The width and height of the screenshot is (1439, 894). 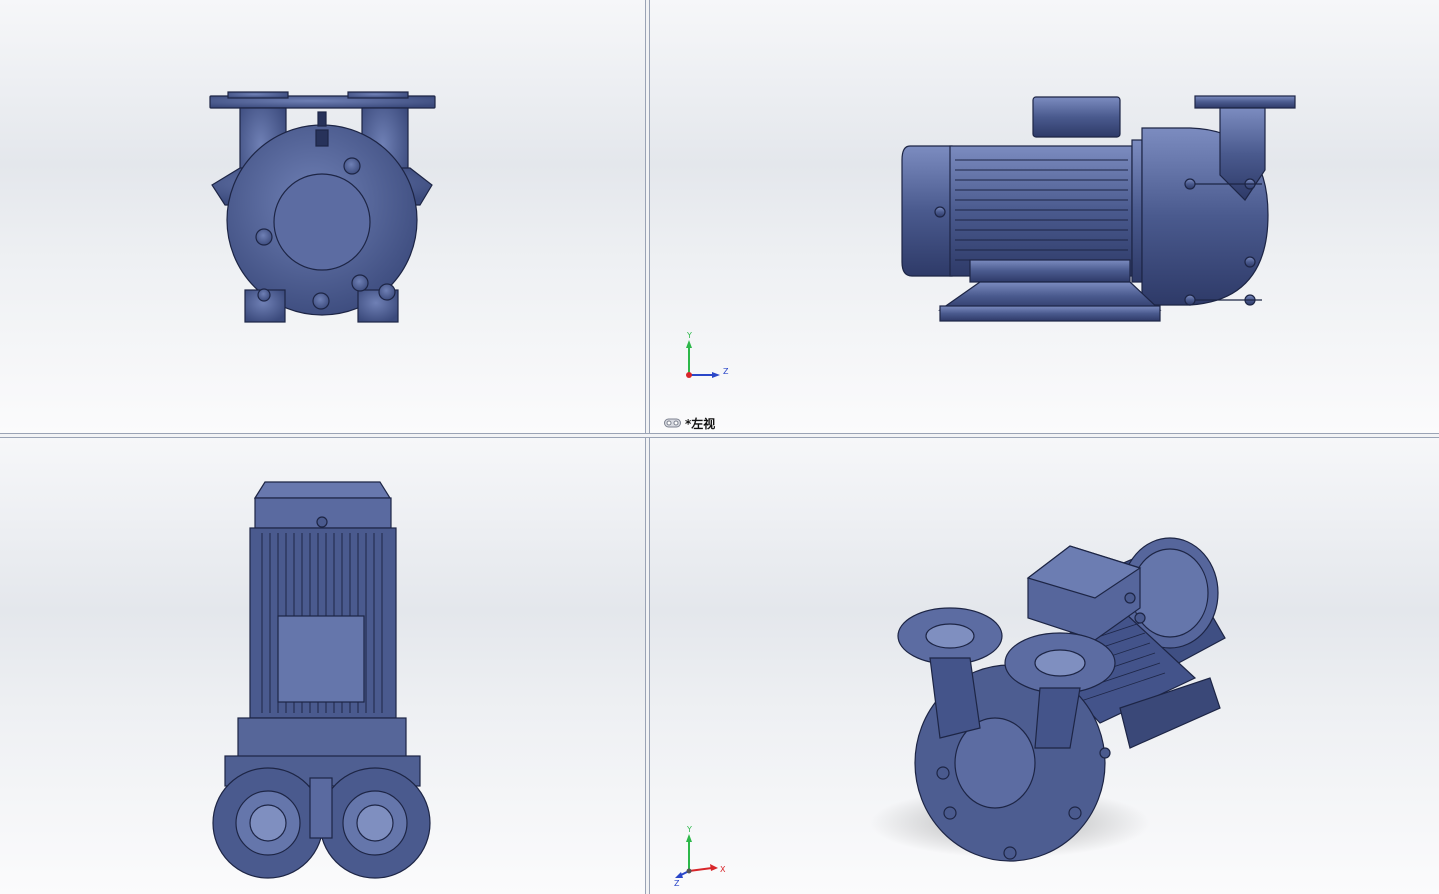 I want to click on view-orientation-label: *左视, so click(x=689, y=423).